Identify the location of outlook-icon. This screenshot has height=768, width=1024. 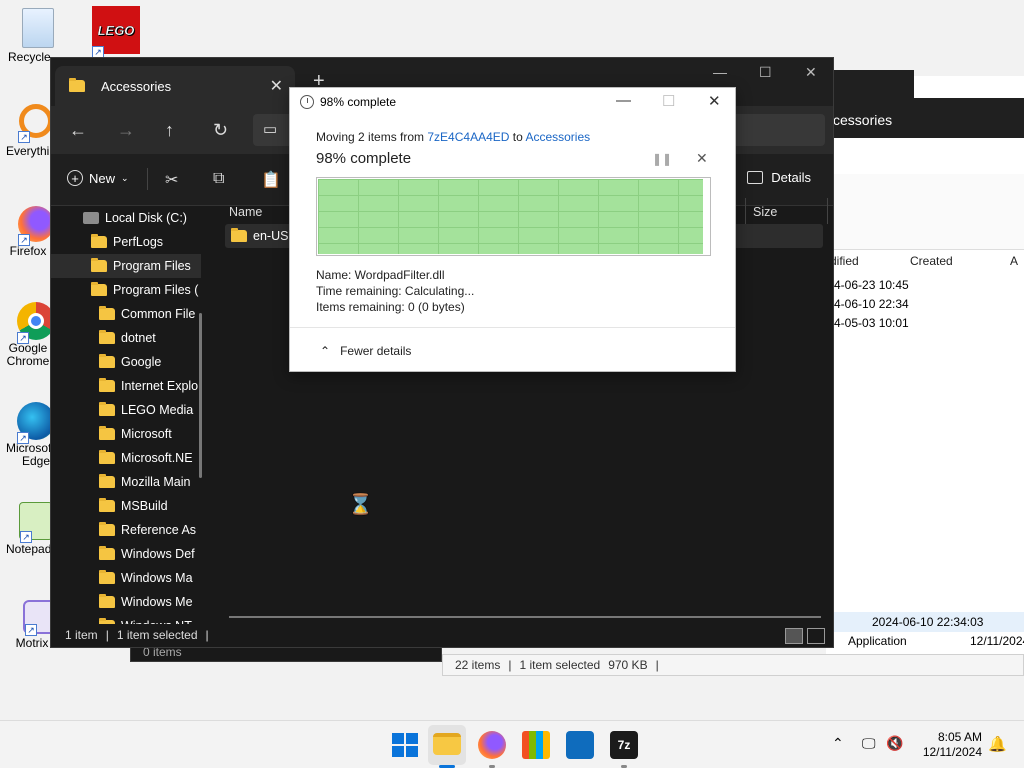
(580, 745).